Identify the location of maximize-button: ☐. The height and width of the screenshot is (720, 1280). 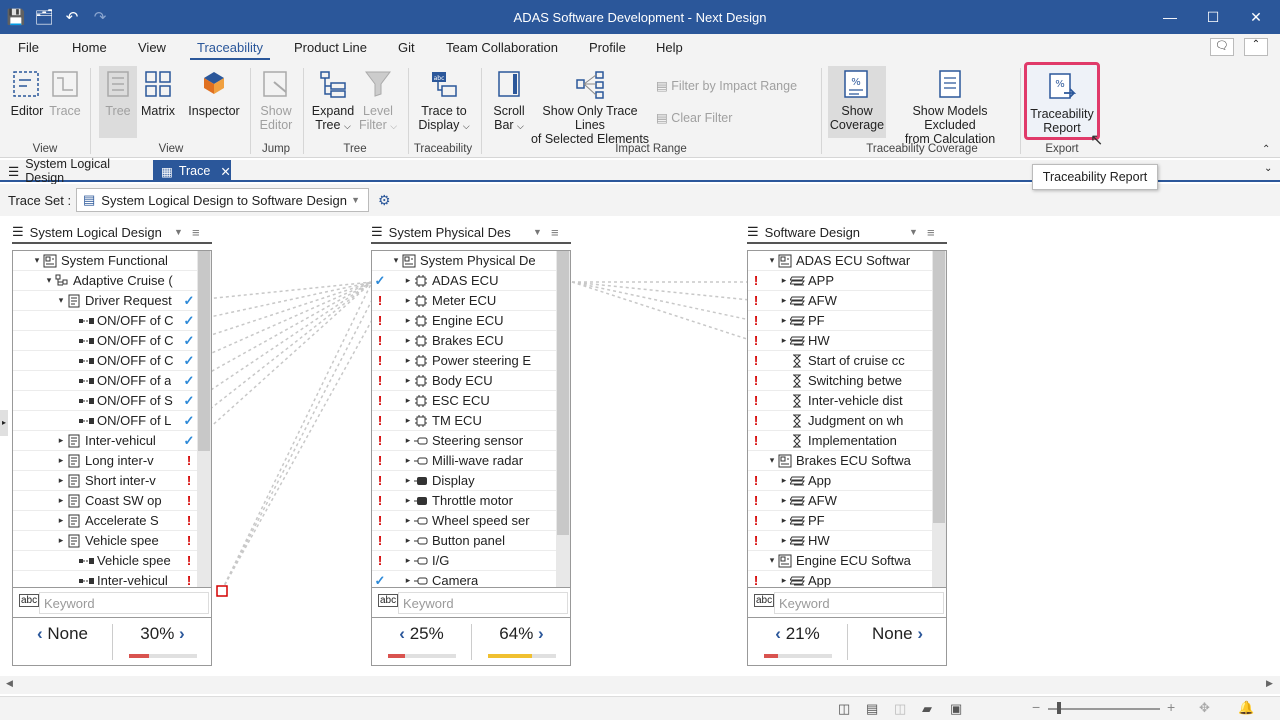
(1213, 17).